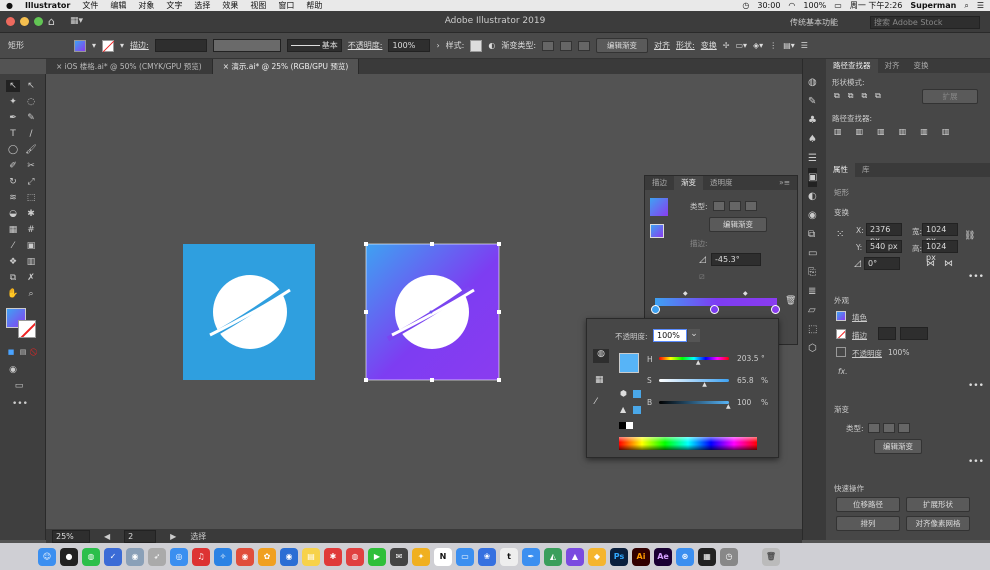  I want to click on offset-path-button: 位移路径, so click(868, 504).